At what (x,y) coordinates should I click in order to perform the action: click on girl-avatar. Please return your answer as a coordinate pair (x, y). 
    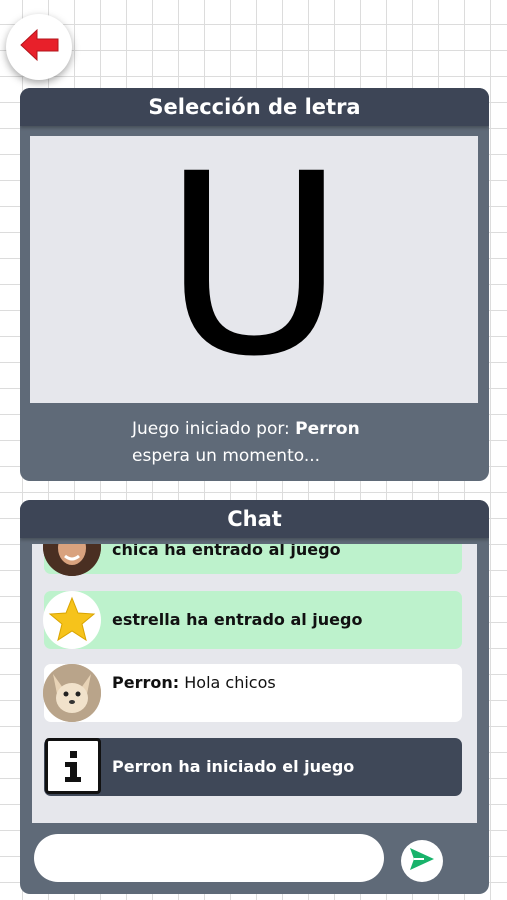
    Looking at the image, I should click on (72, 560).